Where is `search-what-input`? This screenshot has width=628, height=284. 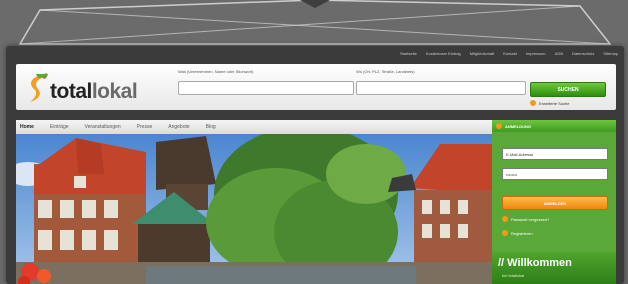
search-what-input is located at coordinates (266, 88).